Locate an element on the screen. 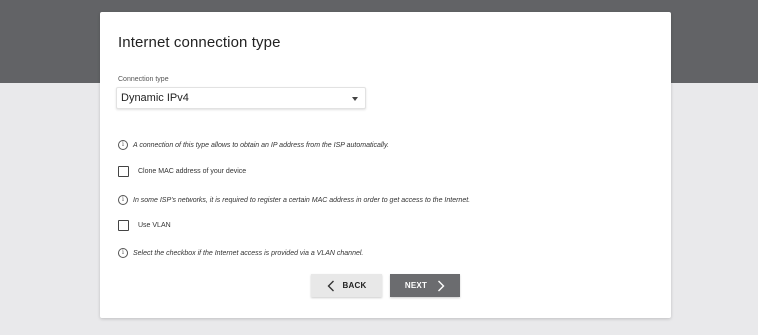  clone-mac-option: Clone MAC address of your device is located at coordinates (182, 171).